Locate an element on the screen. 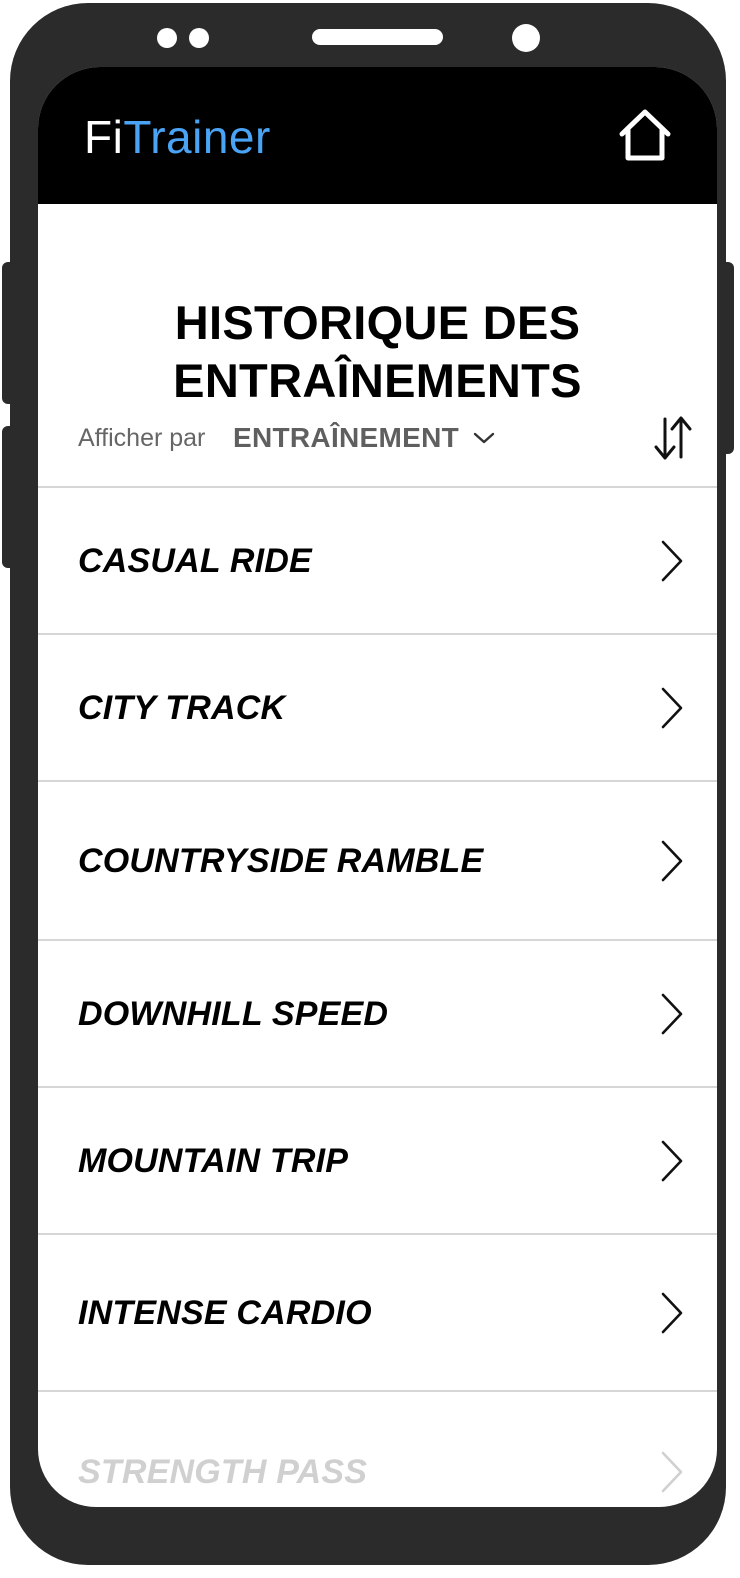 This screenshot has width=740, height=1578. workout-list-item: INTENSE CARDIO is located at coordinates (377, 1313).